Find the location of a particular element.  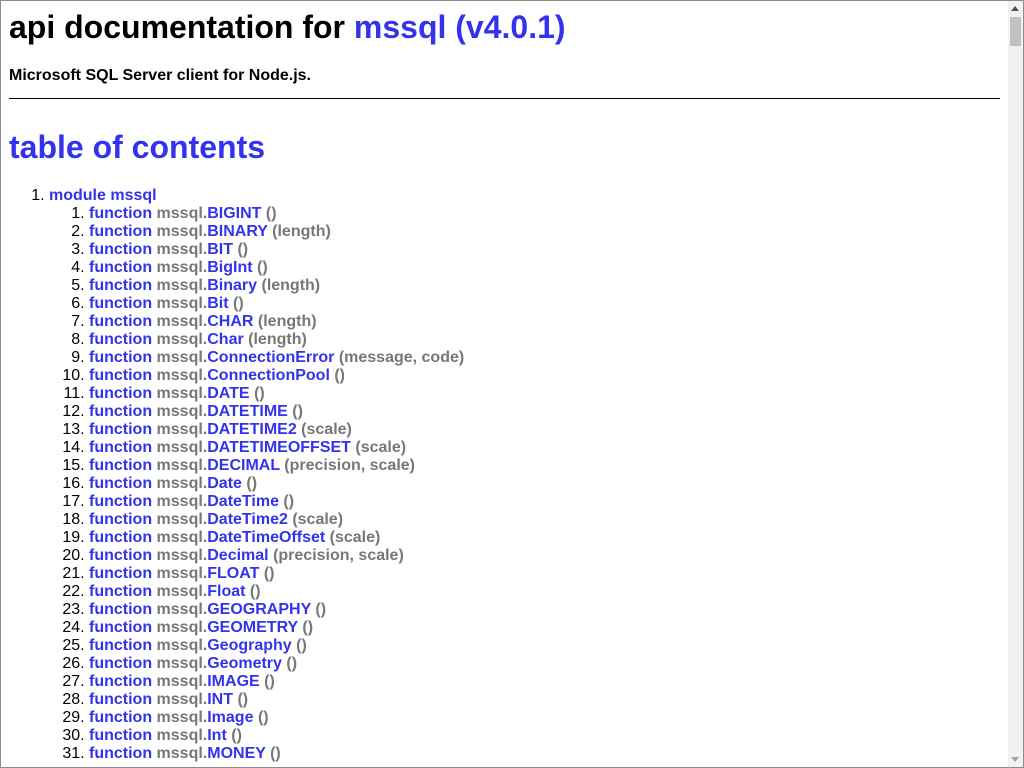

toc-function-item: function mssql.DATETIME2 (scale) is located at coordinates (276, 430).